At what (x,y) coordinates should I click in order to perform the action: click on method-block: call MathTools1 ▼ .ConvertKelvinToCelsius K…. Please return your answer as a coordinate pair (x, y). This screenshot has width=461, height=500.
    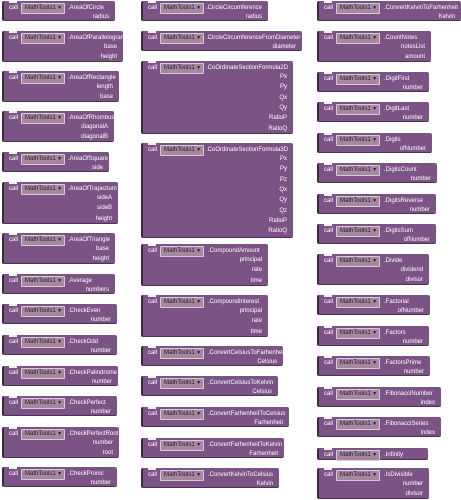
    Looking at the image, I should click on (212, 478).